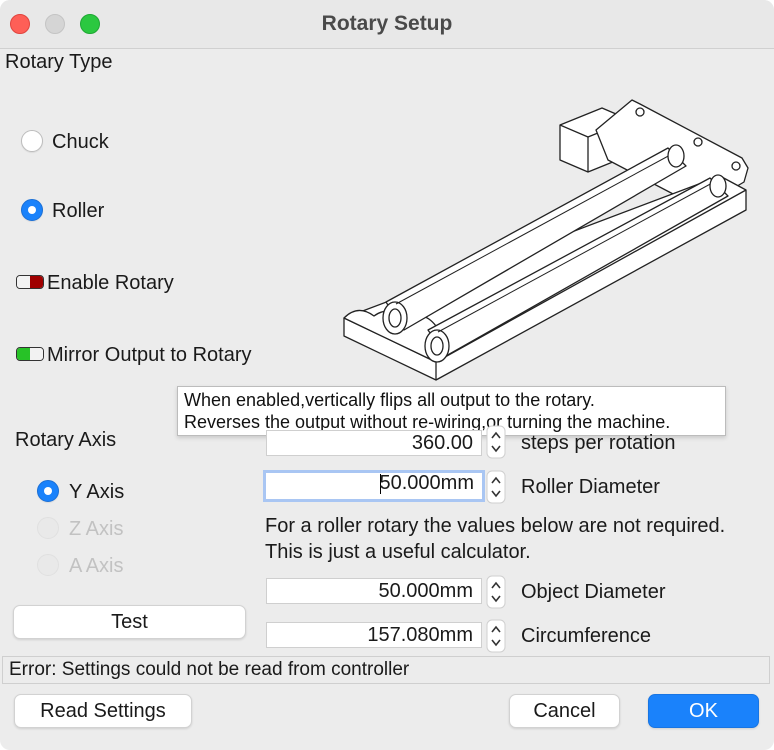 Image resolution: width=774 pixels, height=750 pixels. I want to click on z-axis-label: Z Axis, so click(96, 529).